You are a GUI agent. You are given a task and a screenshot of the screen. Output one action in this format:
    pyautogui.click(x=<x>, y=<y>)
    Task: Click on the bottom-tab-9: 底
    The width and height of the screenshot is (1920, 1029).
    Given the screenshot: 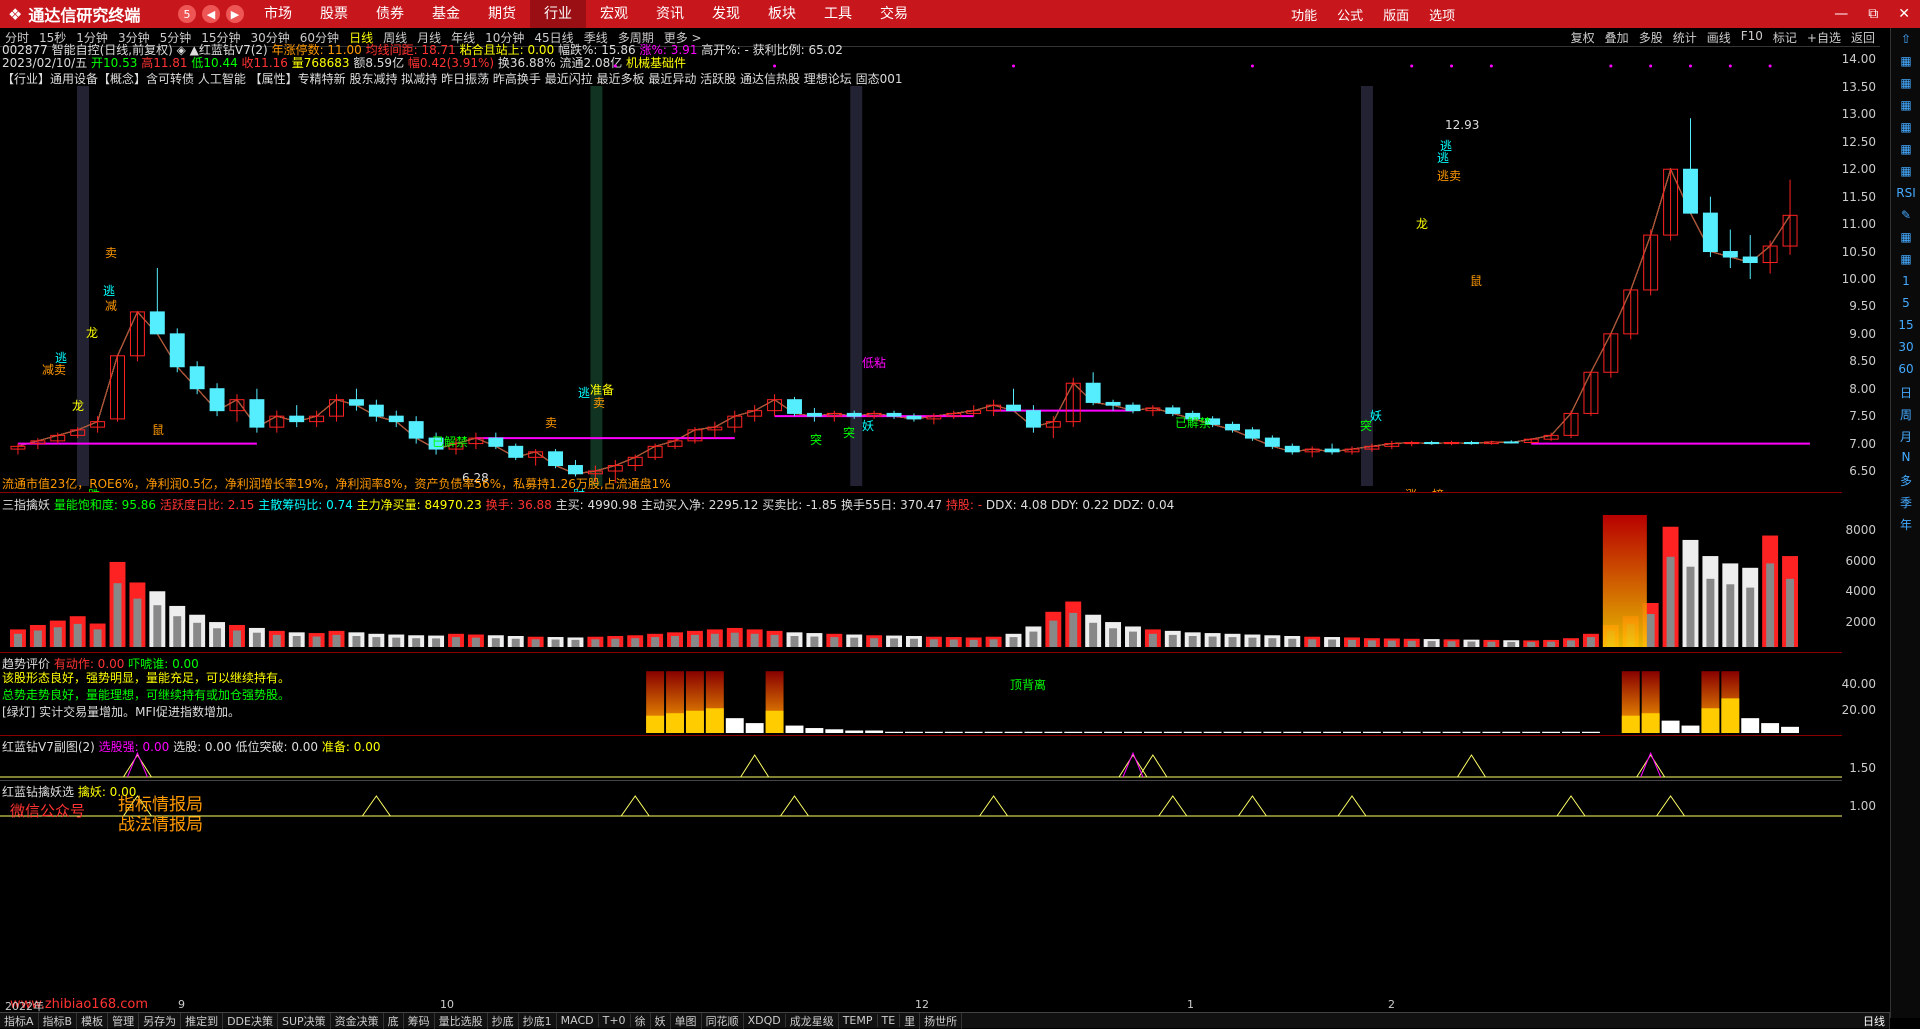 What is the action you would take?
    pyautogui.click(x=394, y=1020)
    